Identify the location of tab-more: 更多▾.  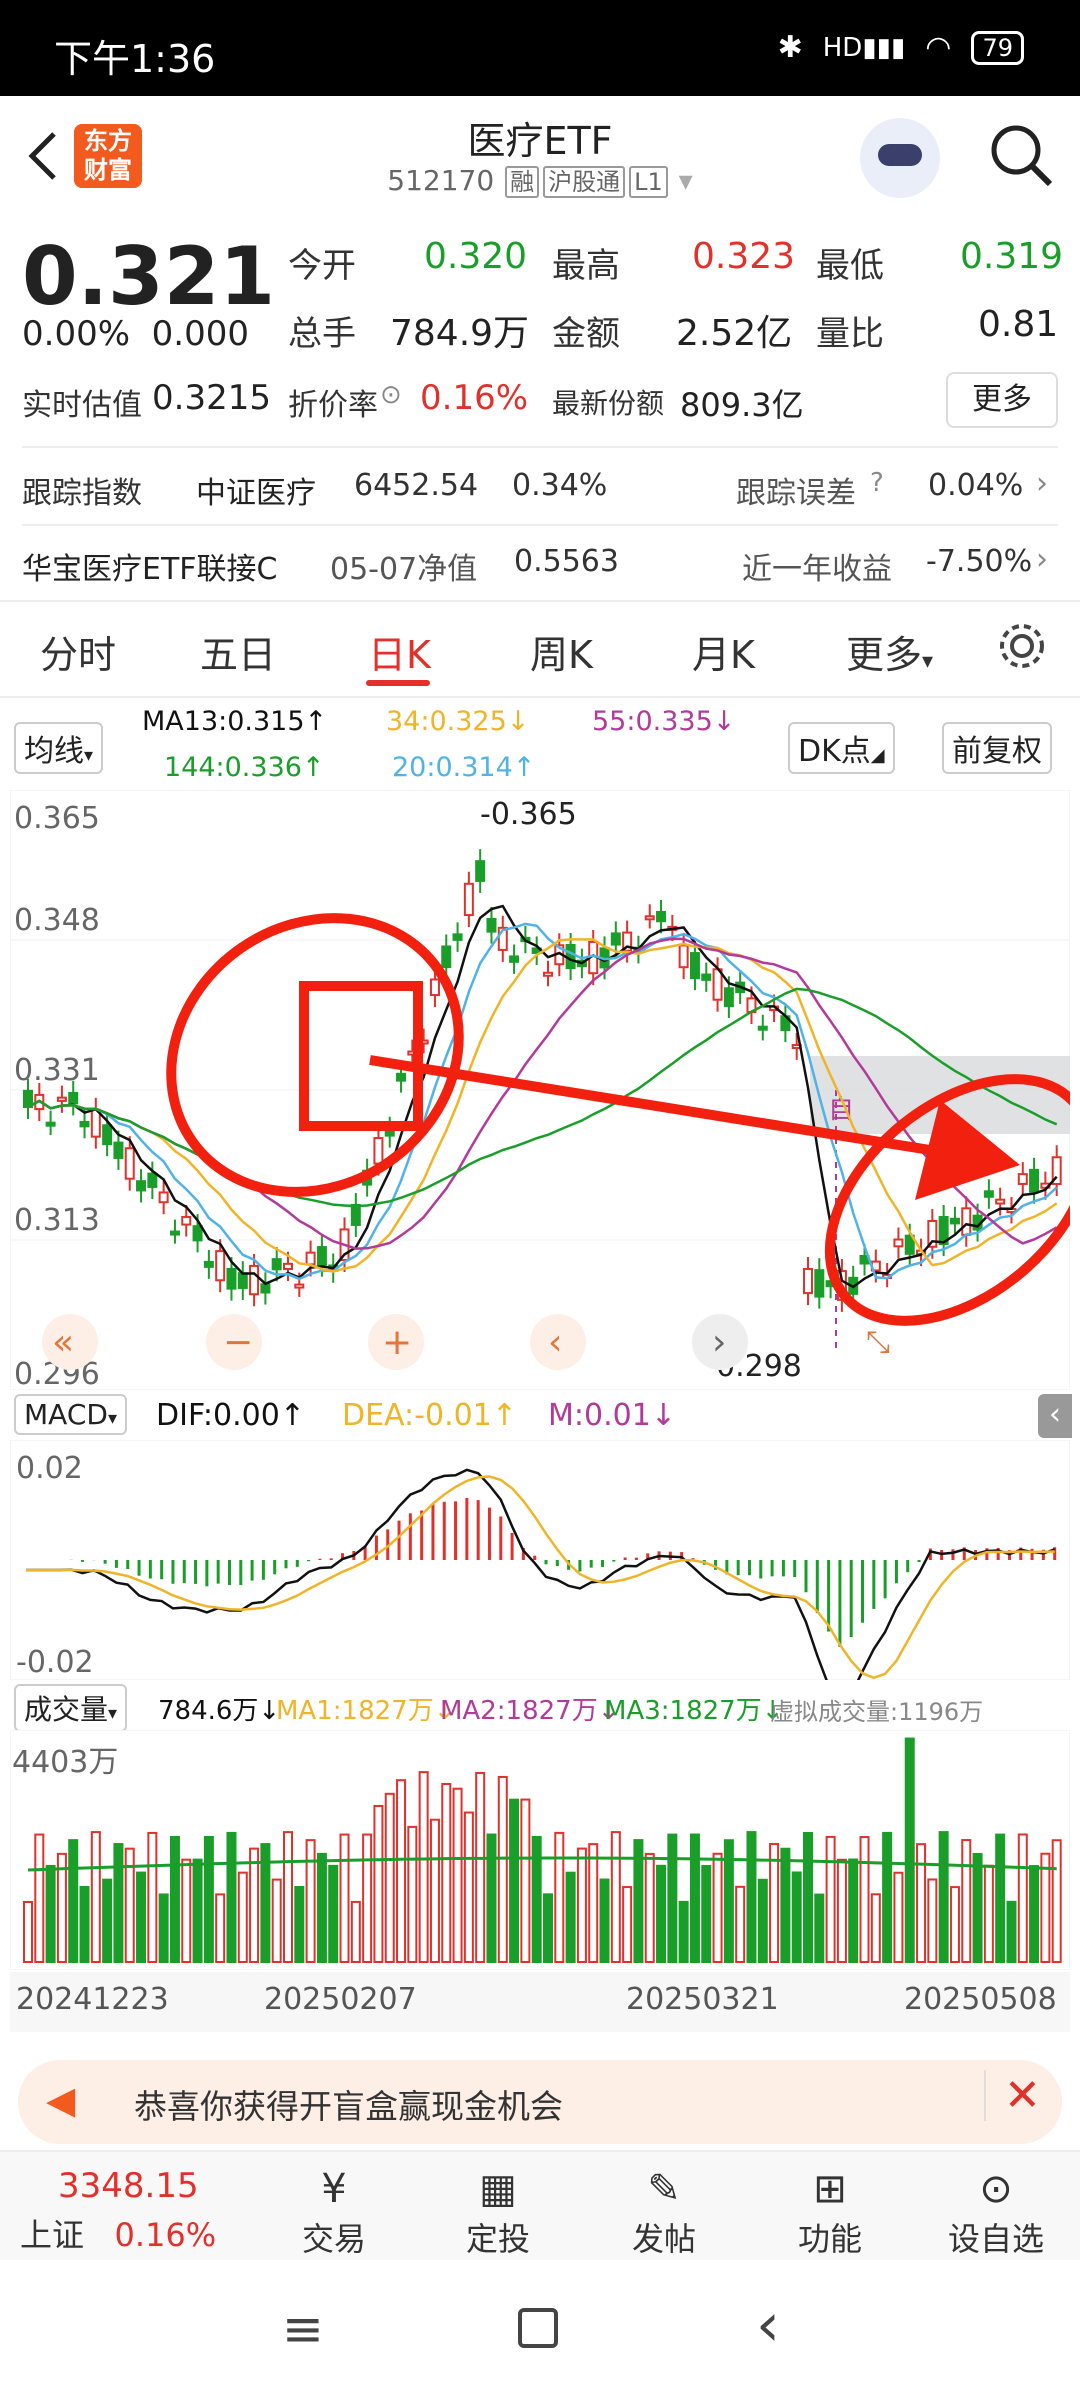
(889, 651).